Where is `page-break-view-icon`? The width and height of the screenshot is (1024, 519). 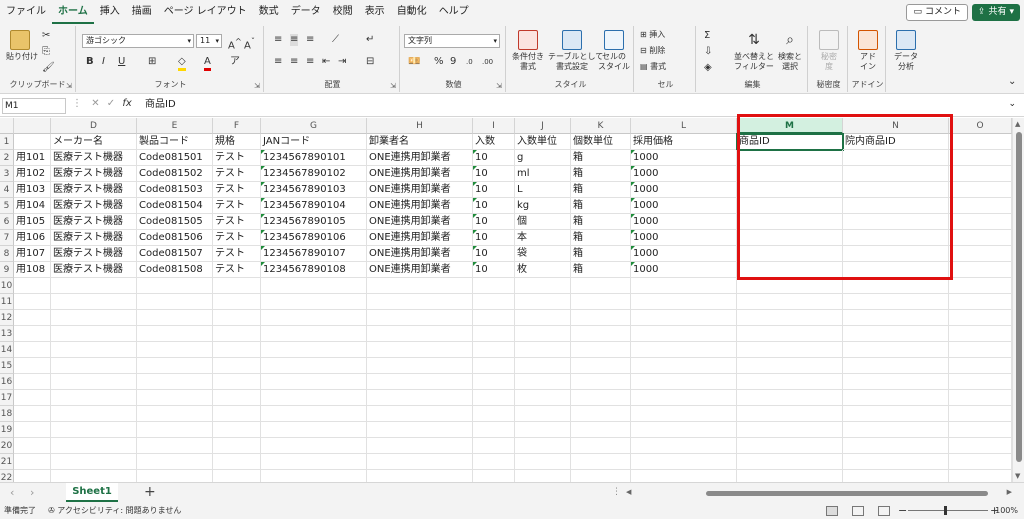 page-break-view-icon is located at coordinates (884, 511).